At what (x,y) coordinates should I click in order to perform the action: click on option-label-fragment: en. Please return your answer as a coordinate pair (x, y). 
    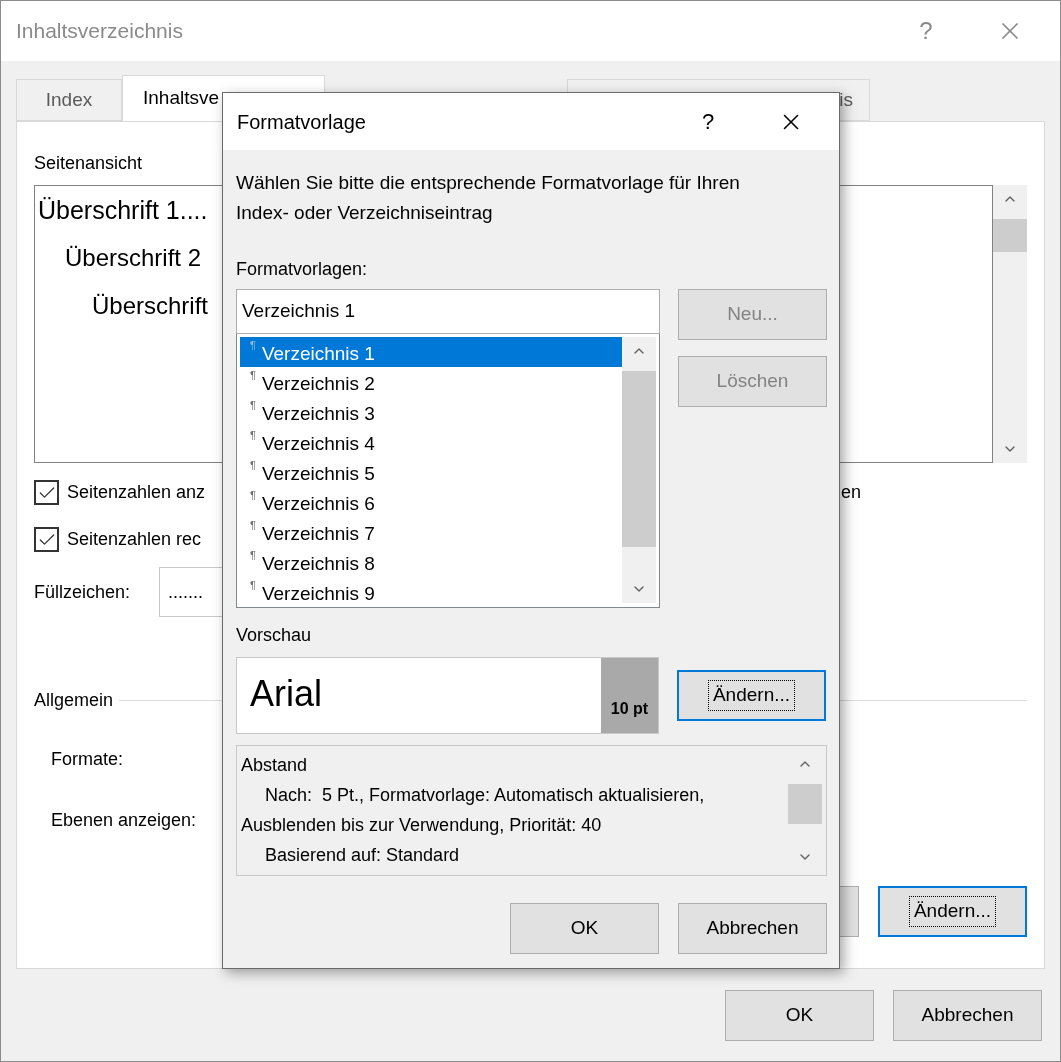
    Looking at the image, I should click on (851, 492).